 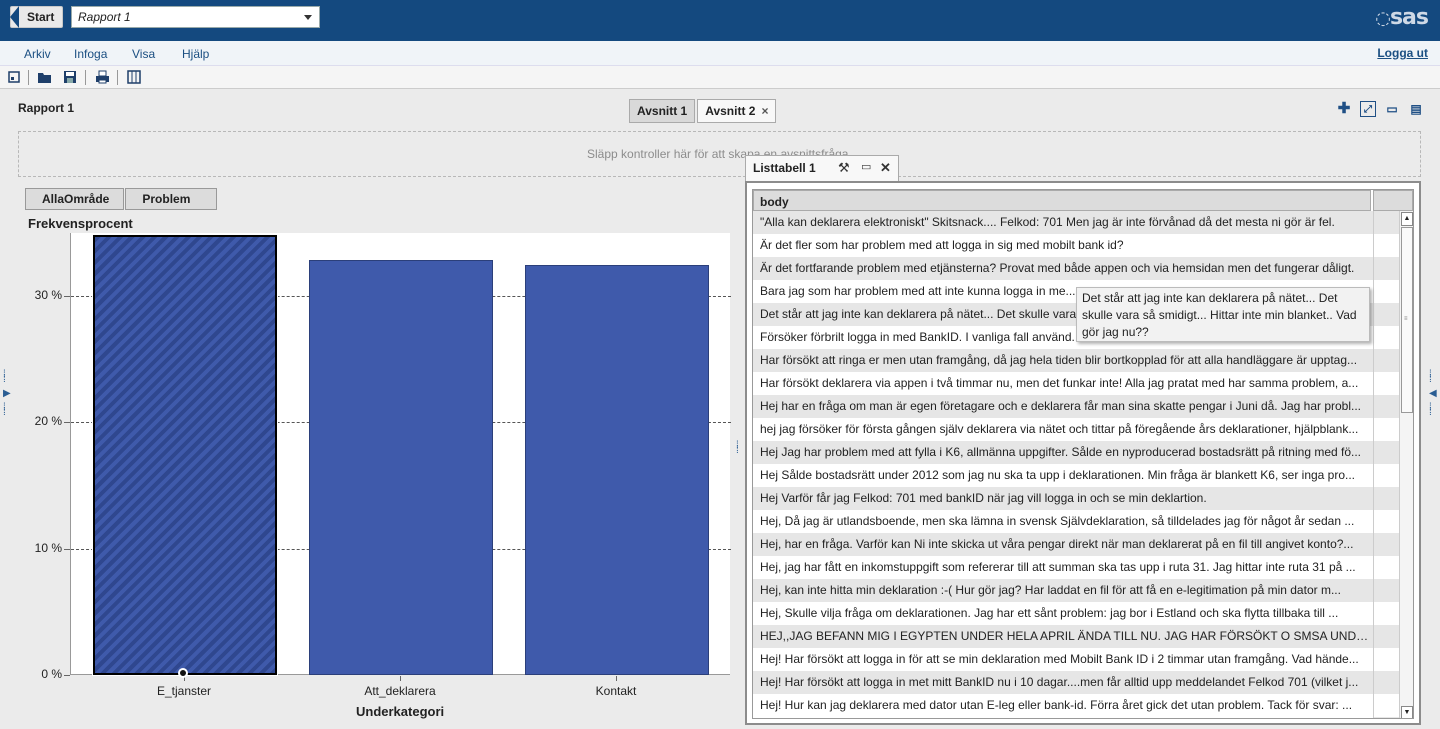 I want to click on sas-logo: ◌sas, so click(x=1402, y=17).